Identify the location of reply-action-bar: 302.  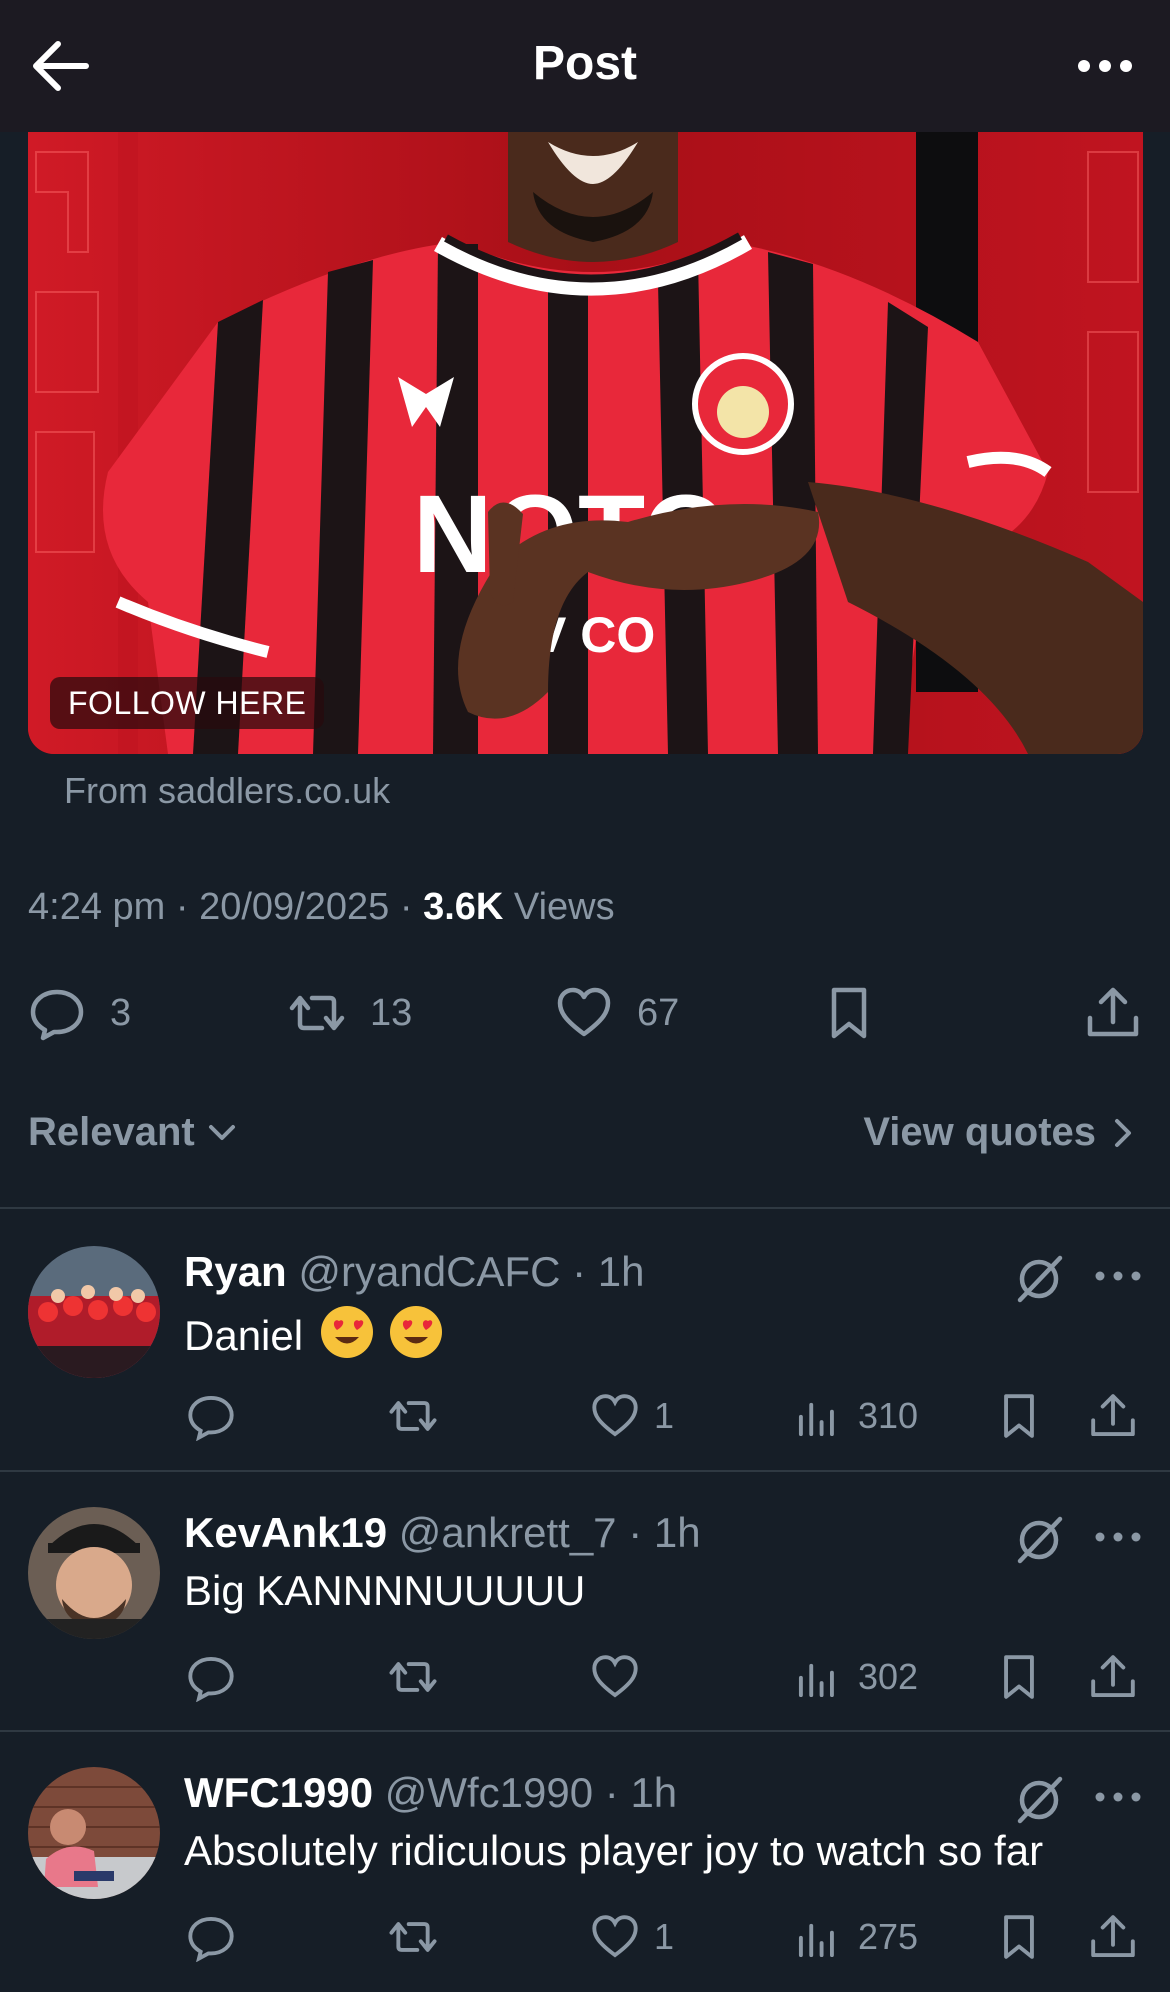
(585, 1677).